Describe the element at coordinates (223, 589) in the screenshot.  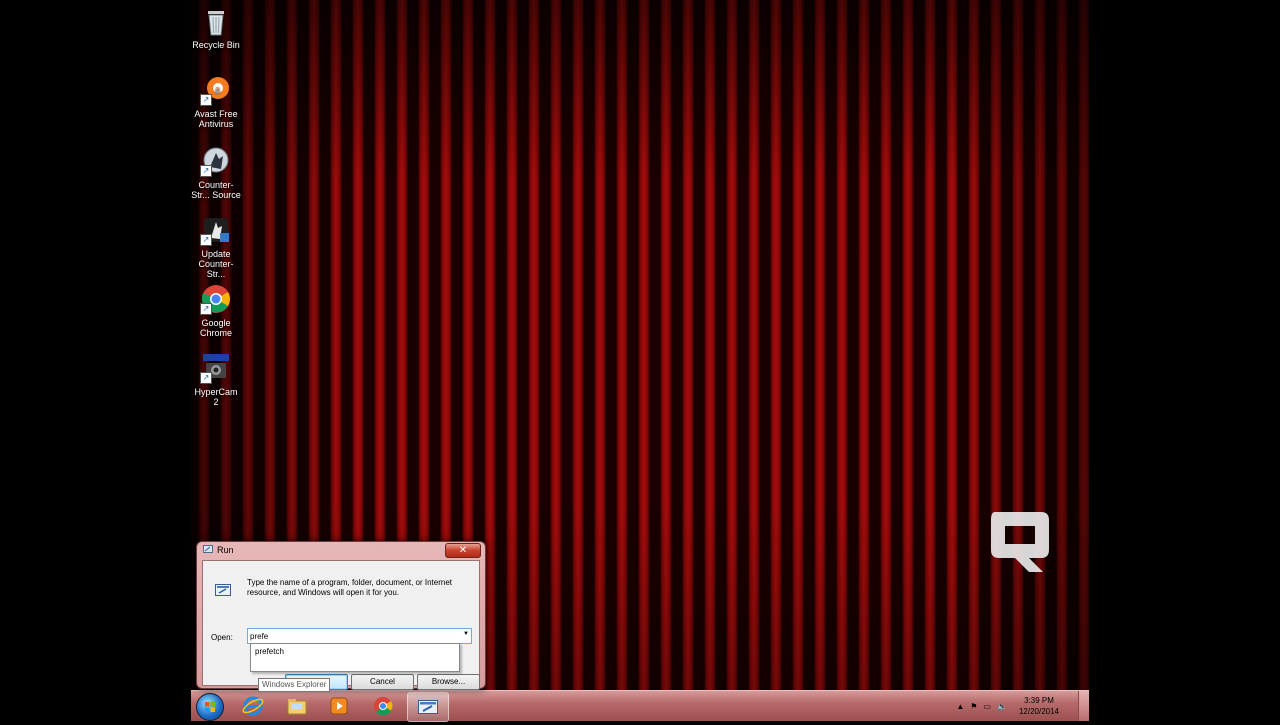
I see `run-program-icon` at that location.